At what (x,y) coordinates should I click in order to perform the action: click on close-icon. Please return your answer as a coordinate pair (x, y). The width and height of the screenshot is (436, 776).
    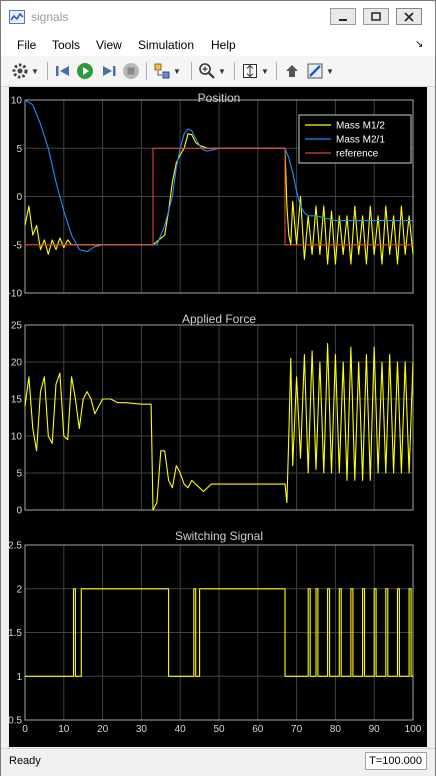
    Looking at the image, I should click on (409, 16).